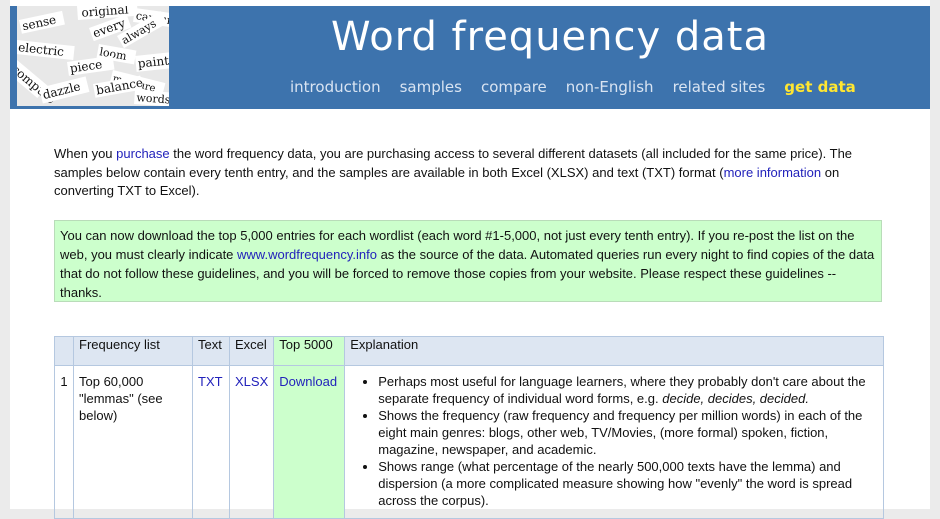 The width and height of the screenshot is (940, 519). I want to click on col-num, so click(64, 351).